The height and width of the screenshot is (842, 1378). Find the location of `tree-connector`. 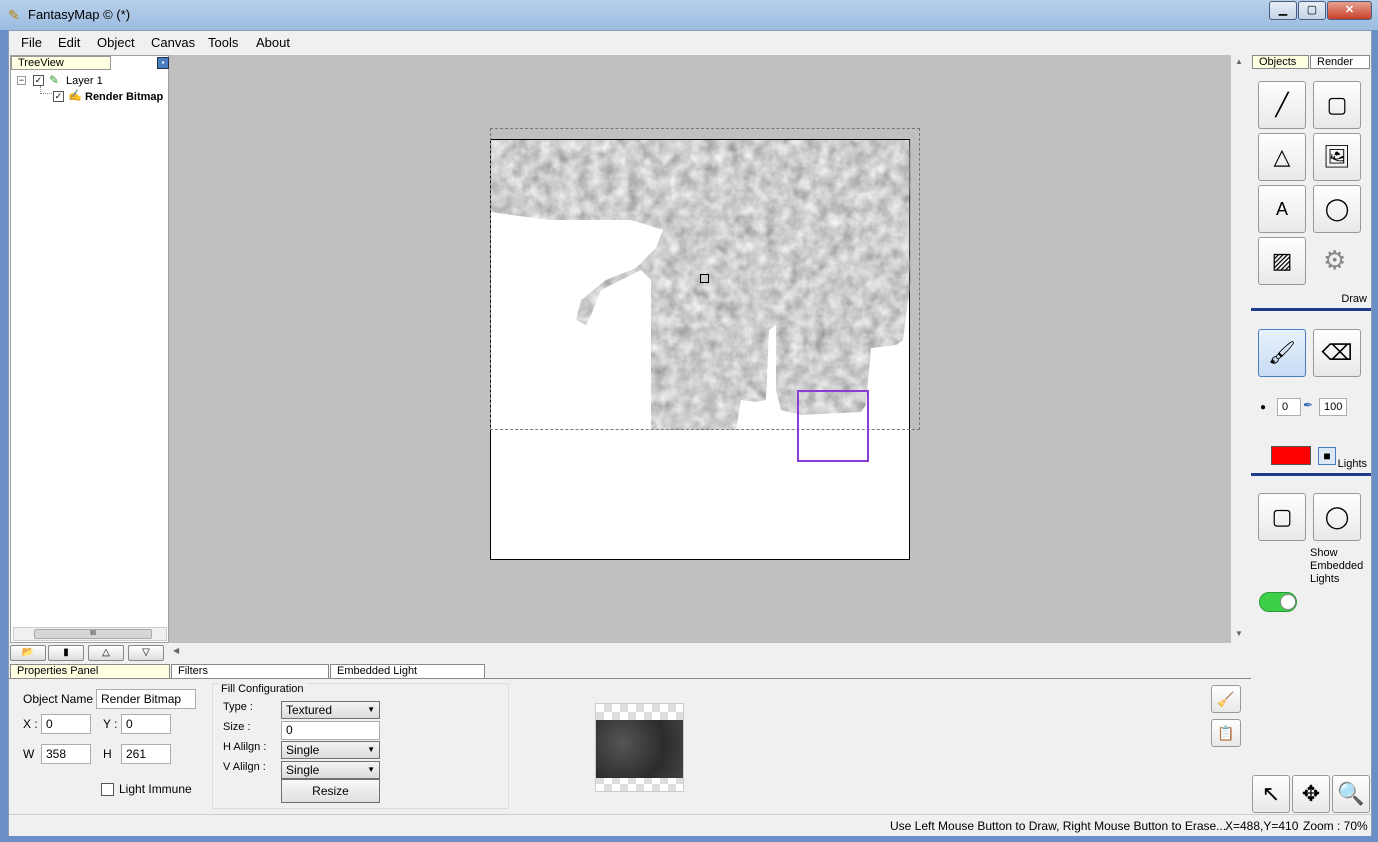

tree-connector is located at coordinates (46, 90).